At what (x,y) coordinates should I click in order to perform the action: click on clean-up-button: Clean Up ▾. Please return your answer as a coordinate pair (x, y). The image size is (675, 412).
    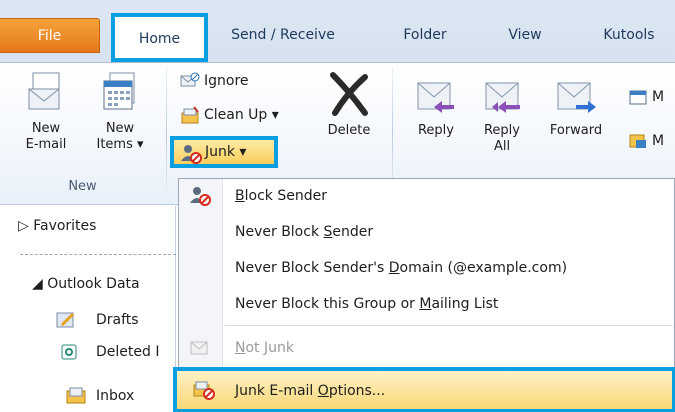
    Looking at the image, I should click on (245, 115).